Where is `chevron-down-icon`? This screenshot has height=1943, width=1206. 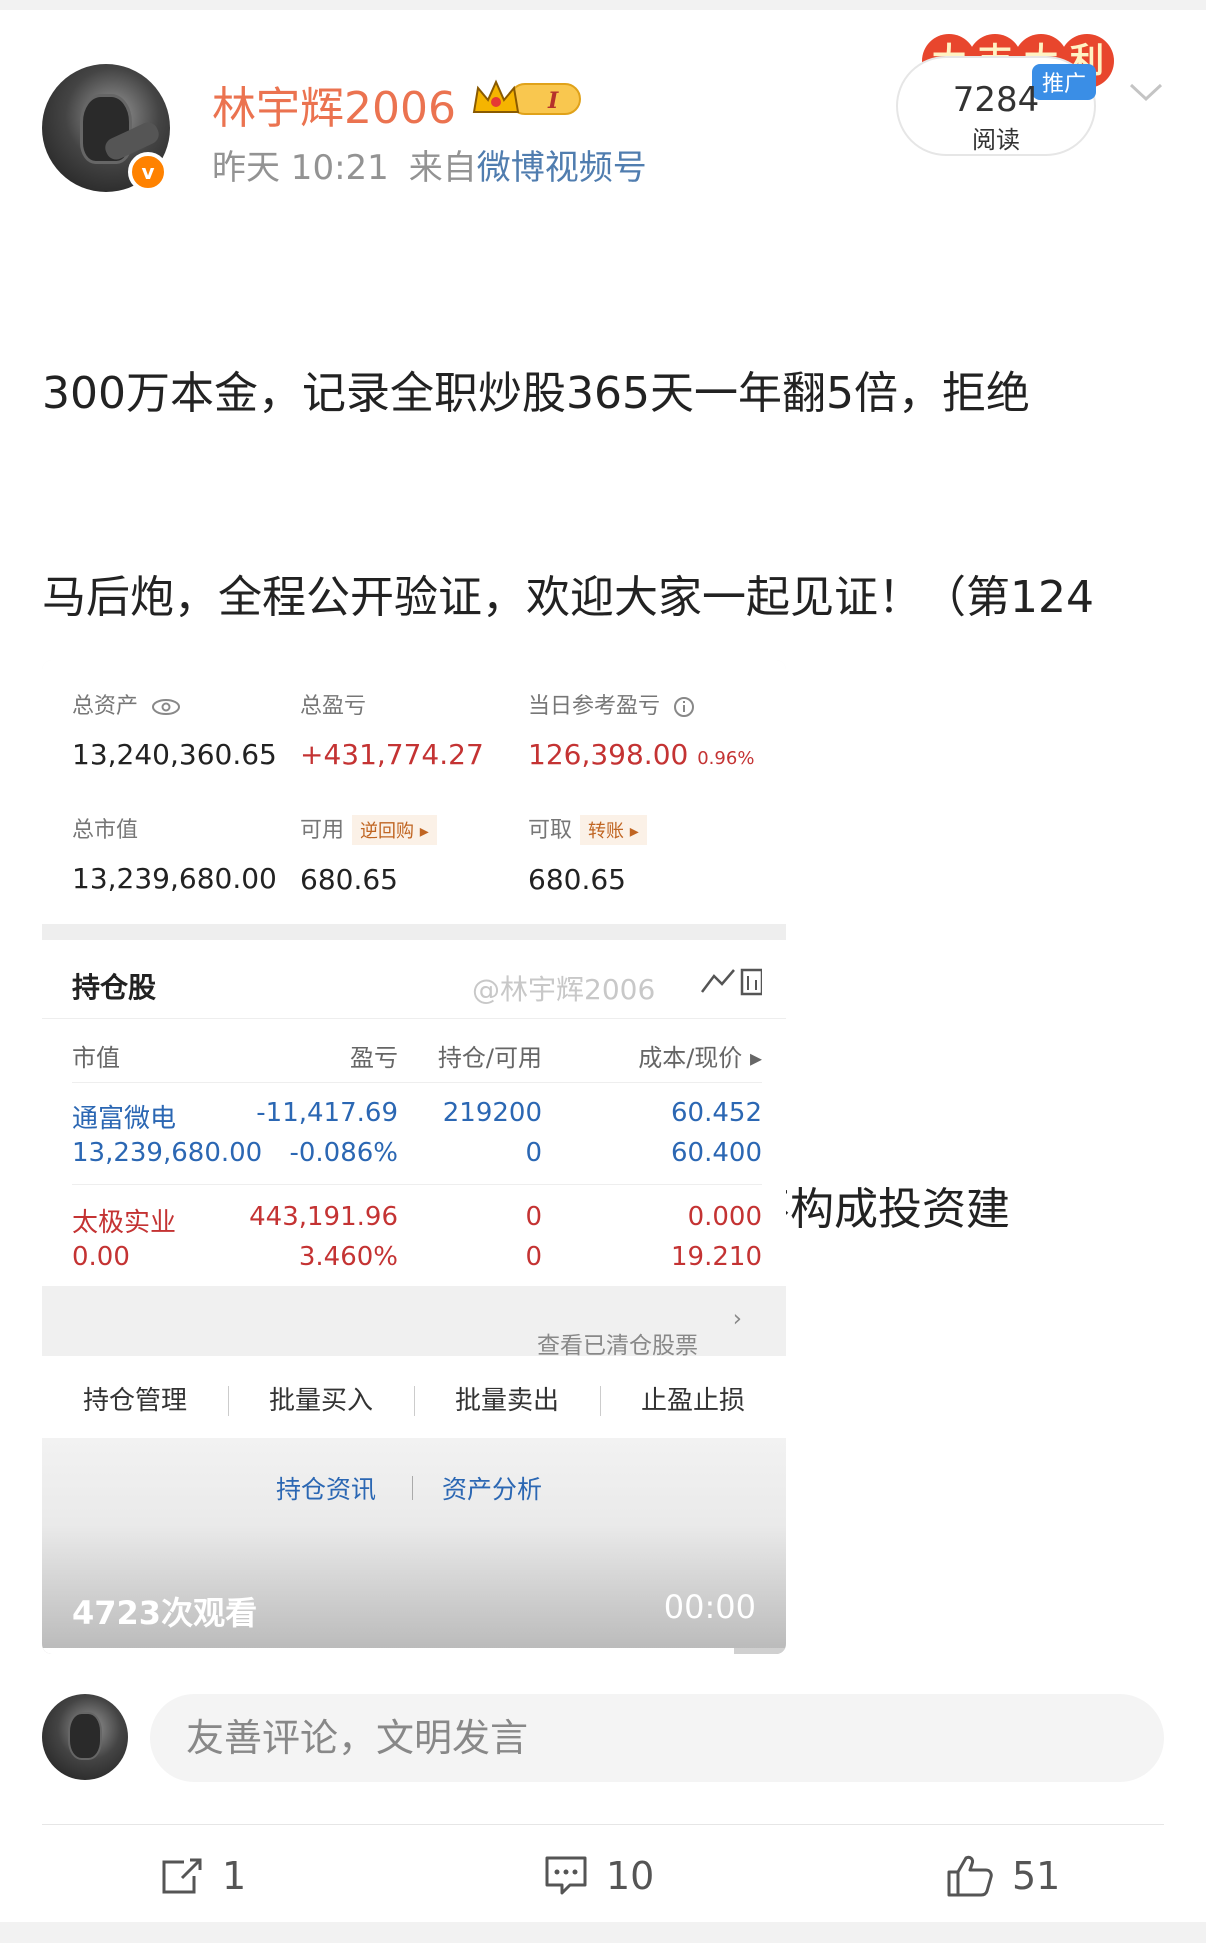
chevron-down-icon is located at coordinates (1146, 92).